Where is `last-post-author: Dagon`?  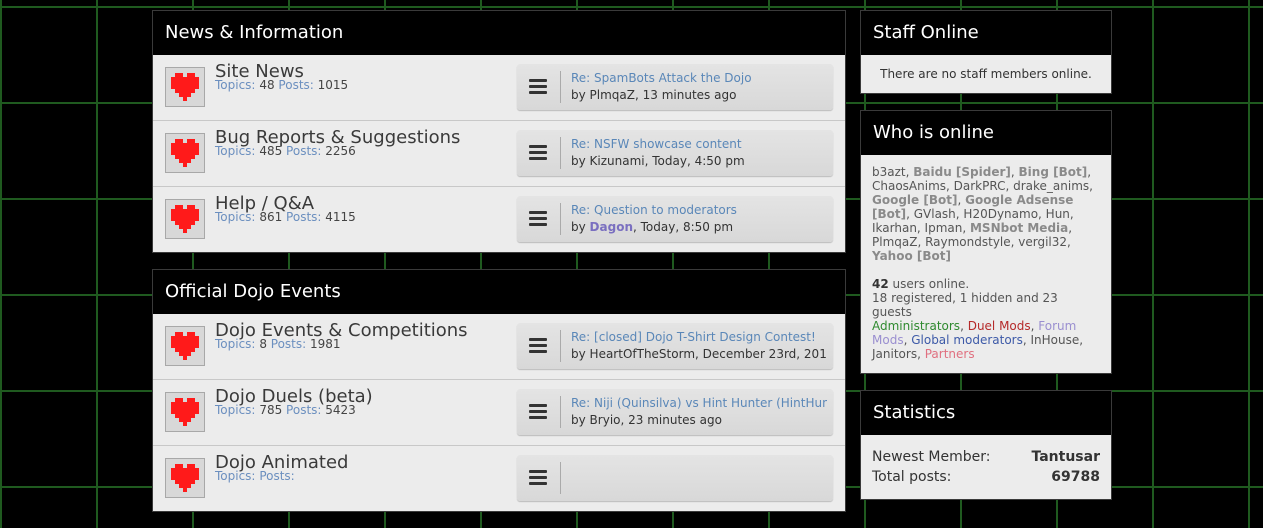
last-post-author: Dagon is located at coordinates (611, 227).